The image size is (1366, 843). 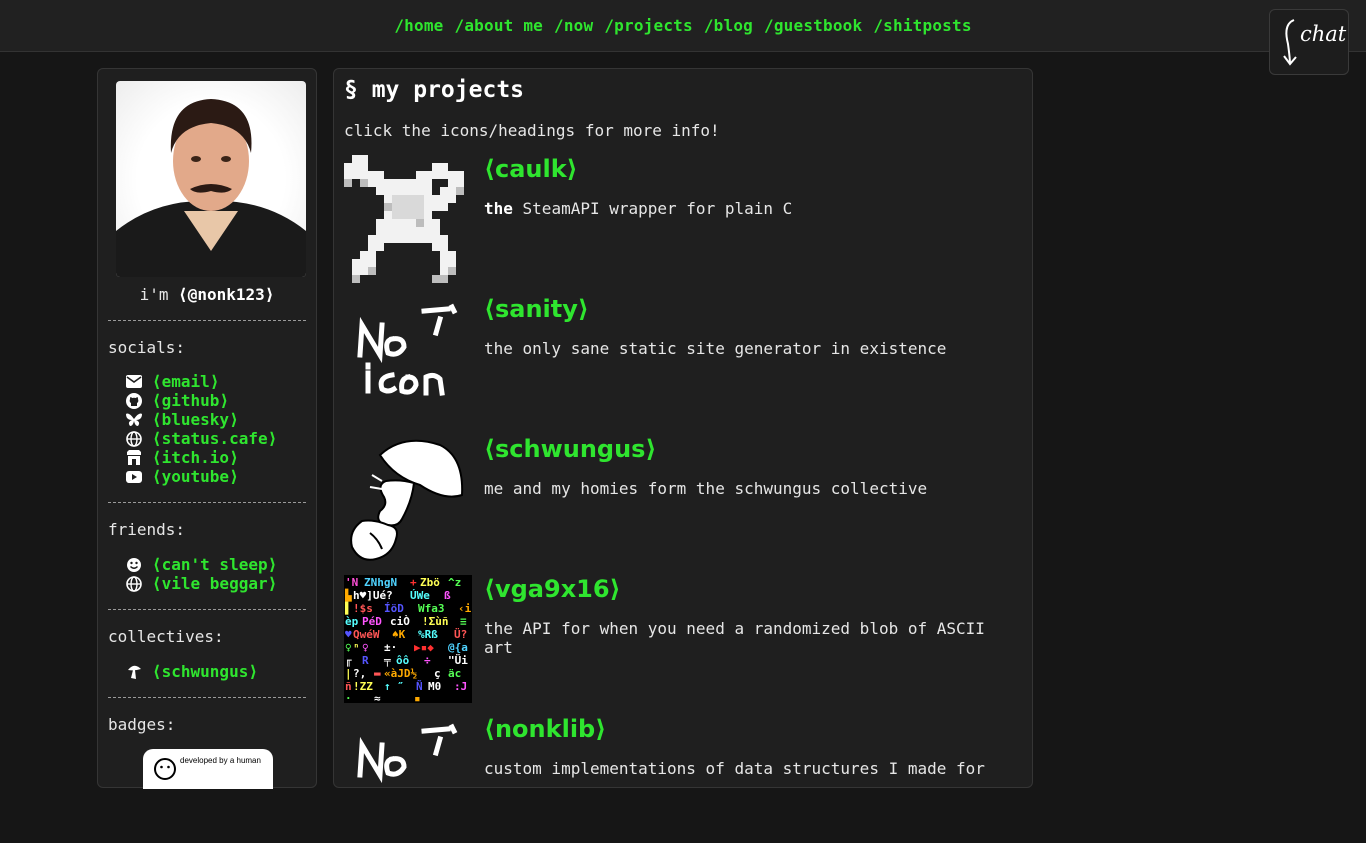 I want to click on friends-list: ⟨can't sleep⟩ ⟨vile beggar⟩, so click(x=201, y=574).